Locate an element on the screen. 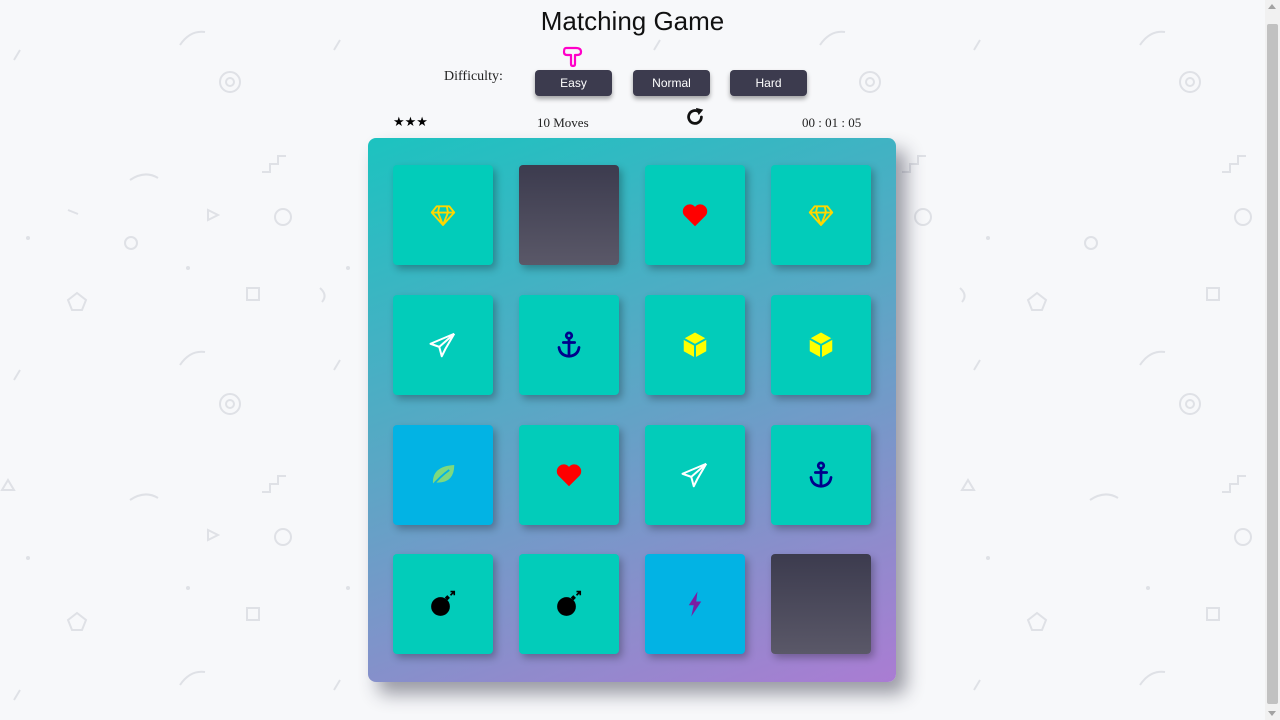  normal-button: Normal is located at coordinates (671, 83).